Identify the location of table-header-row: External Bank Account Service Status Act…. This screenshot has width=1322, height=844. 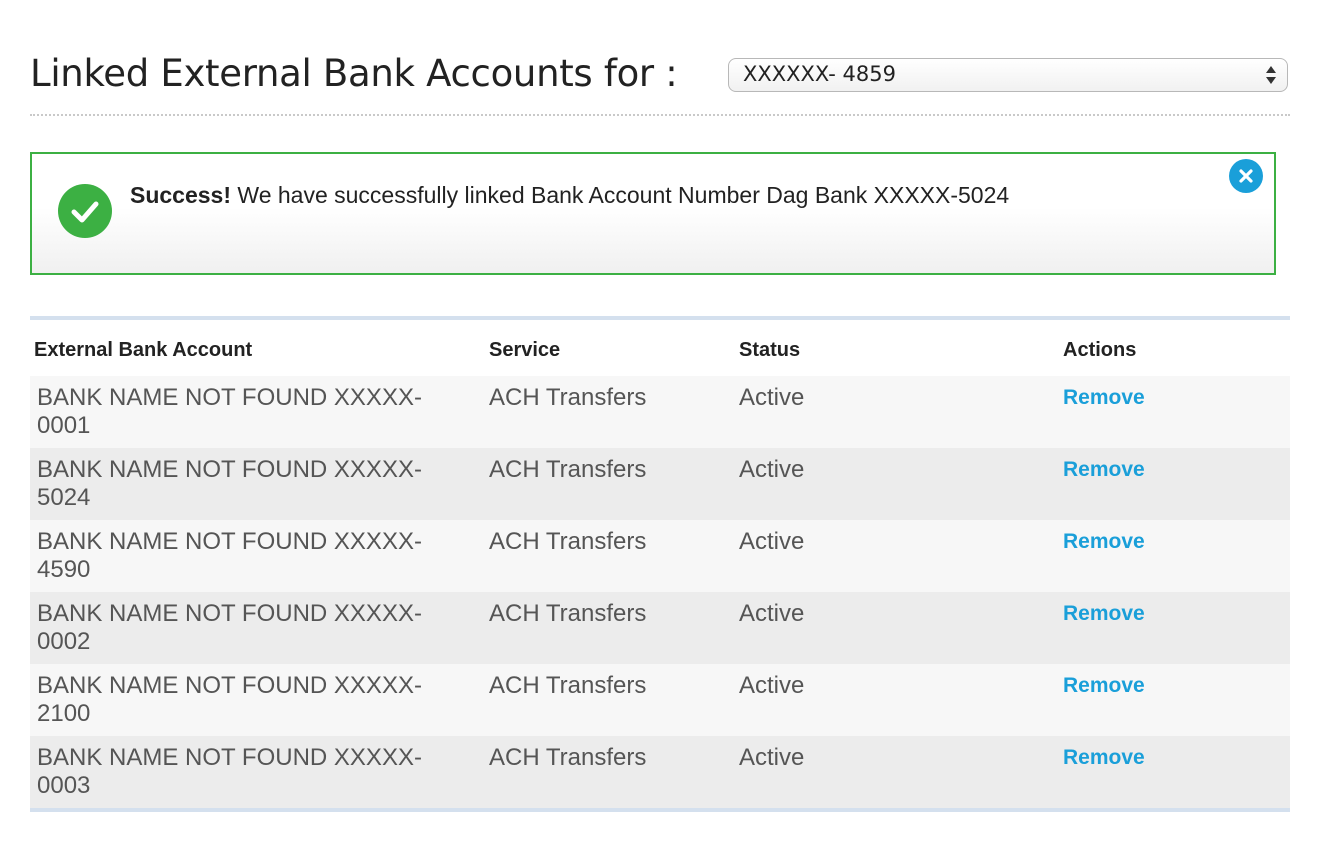
(660, 348).